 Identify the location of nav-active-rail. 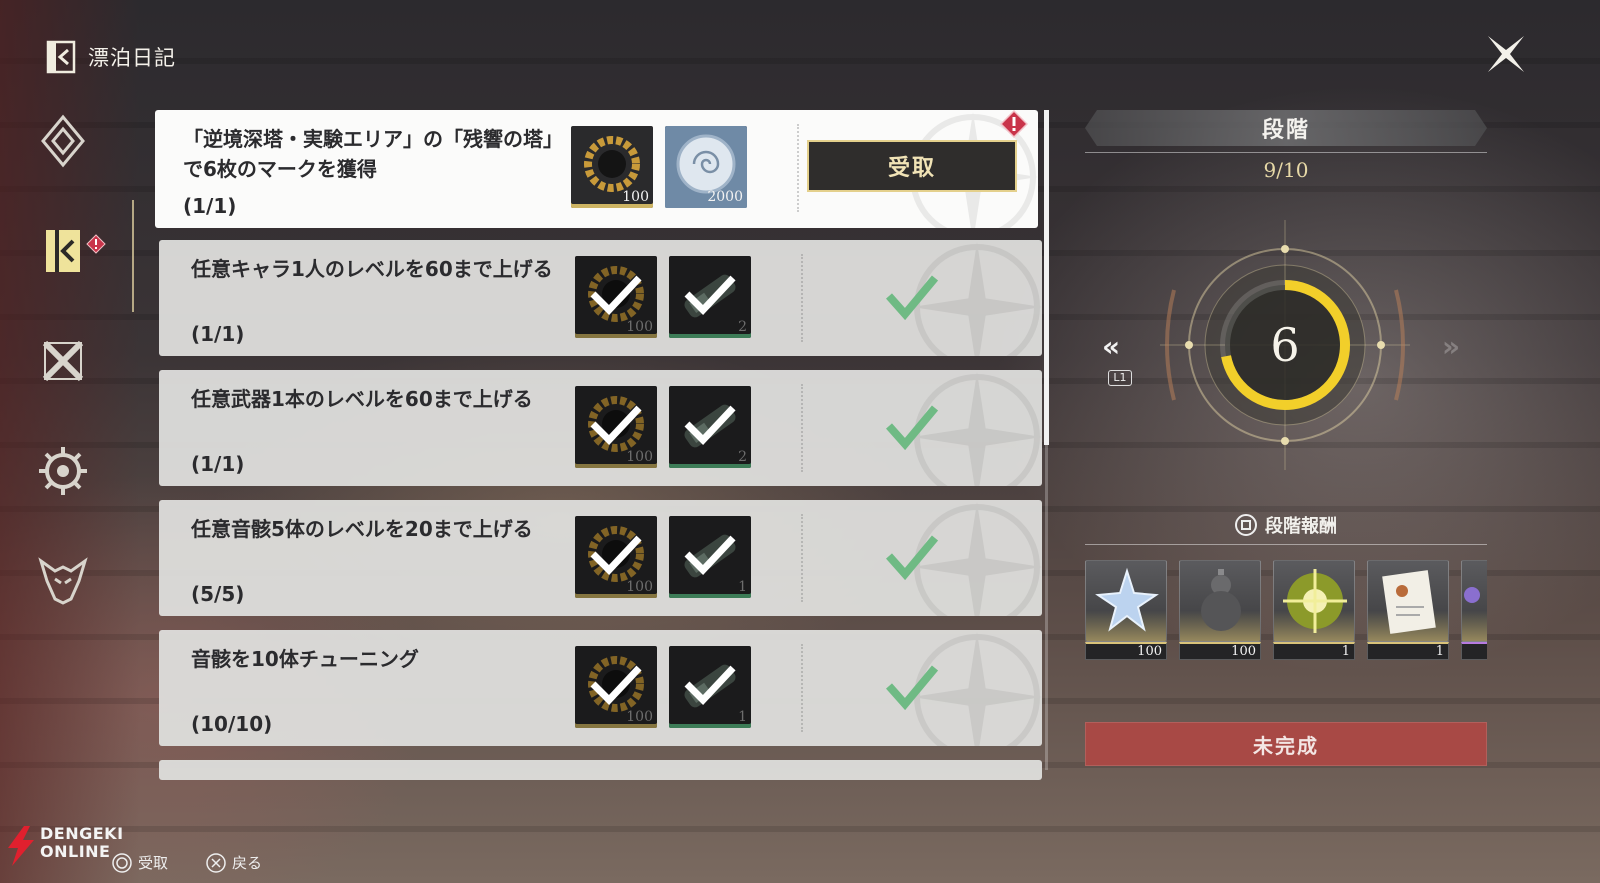
(133, 256).